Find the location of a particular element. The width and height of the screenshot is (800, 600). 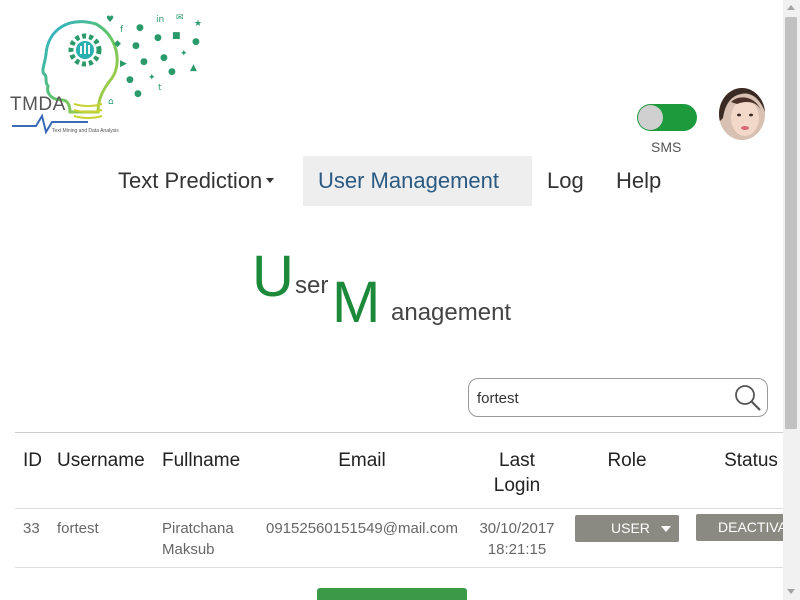

title-word-anagement: anagement is located at coordinates (451, 312).